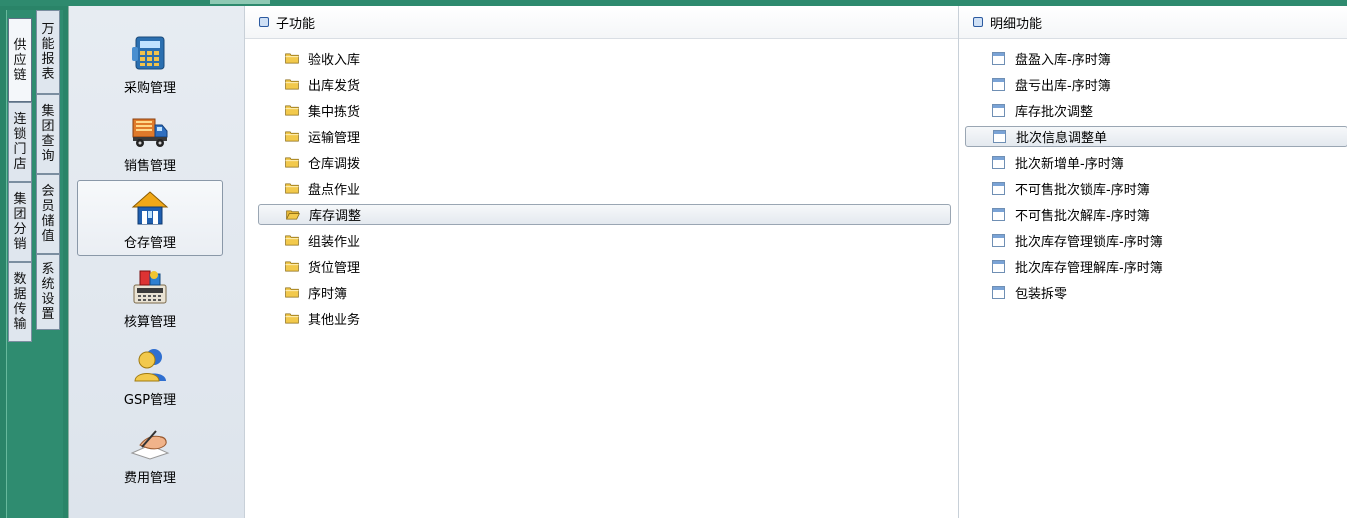 The image size is (1347, 518). I want to click on item-label: 组装作业, so click(334, 242).